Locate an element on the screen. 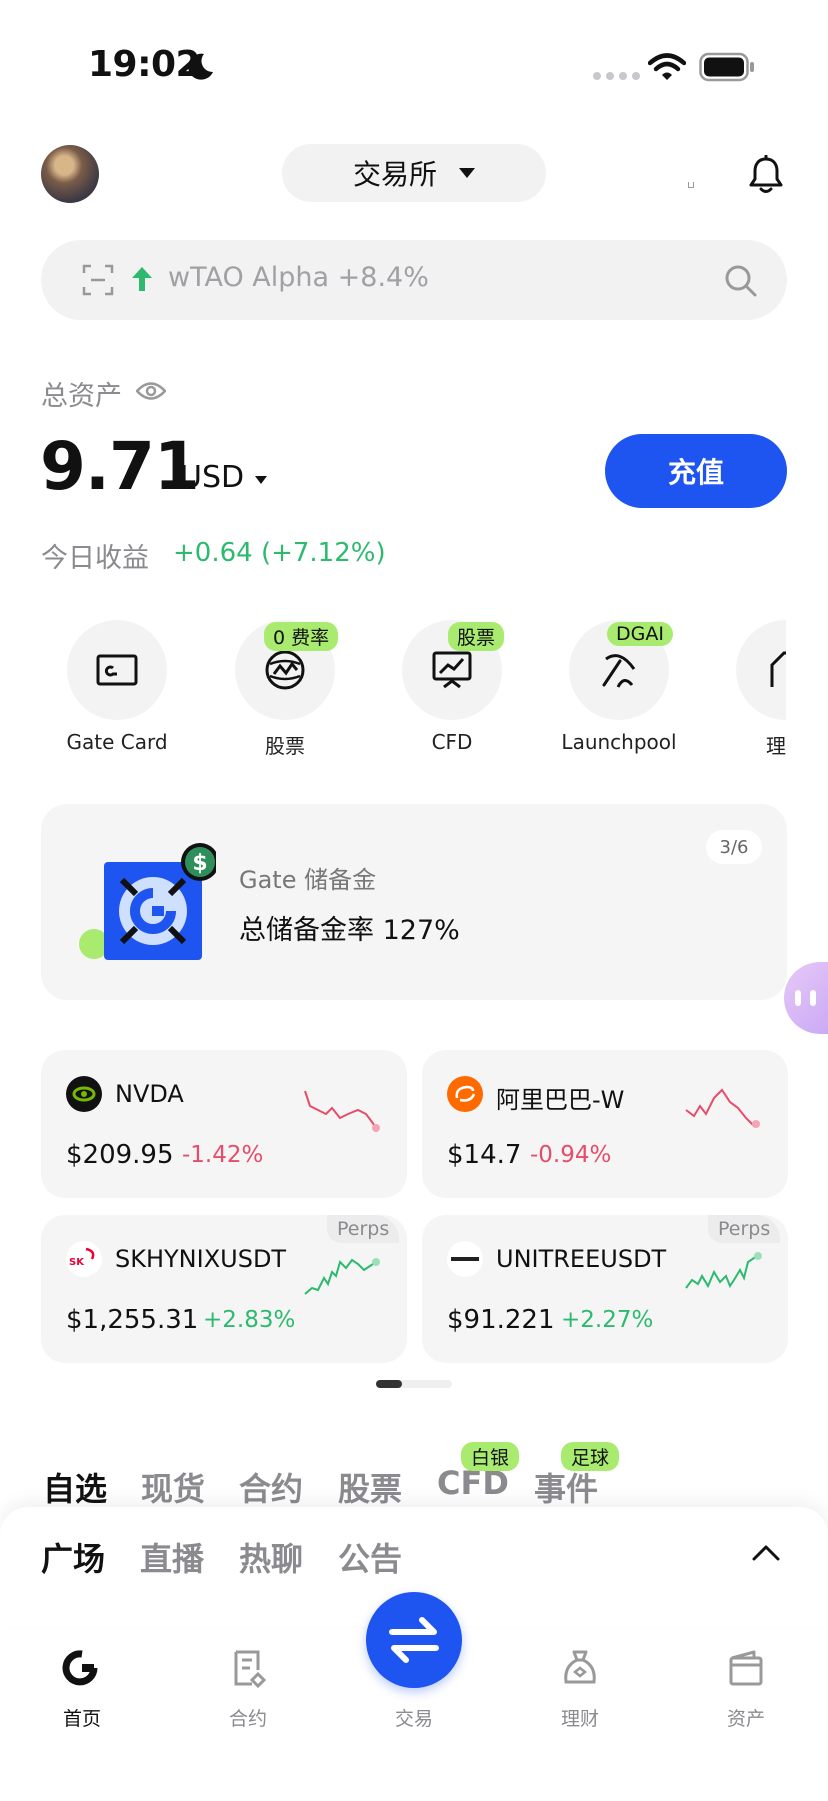 The height and width of the screenshot is (1801, 828). shortcut-badge: 股票 is located at coordinates (476, 636).